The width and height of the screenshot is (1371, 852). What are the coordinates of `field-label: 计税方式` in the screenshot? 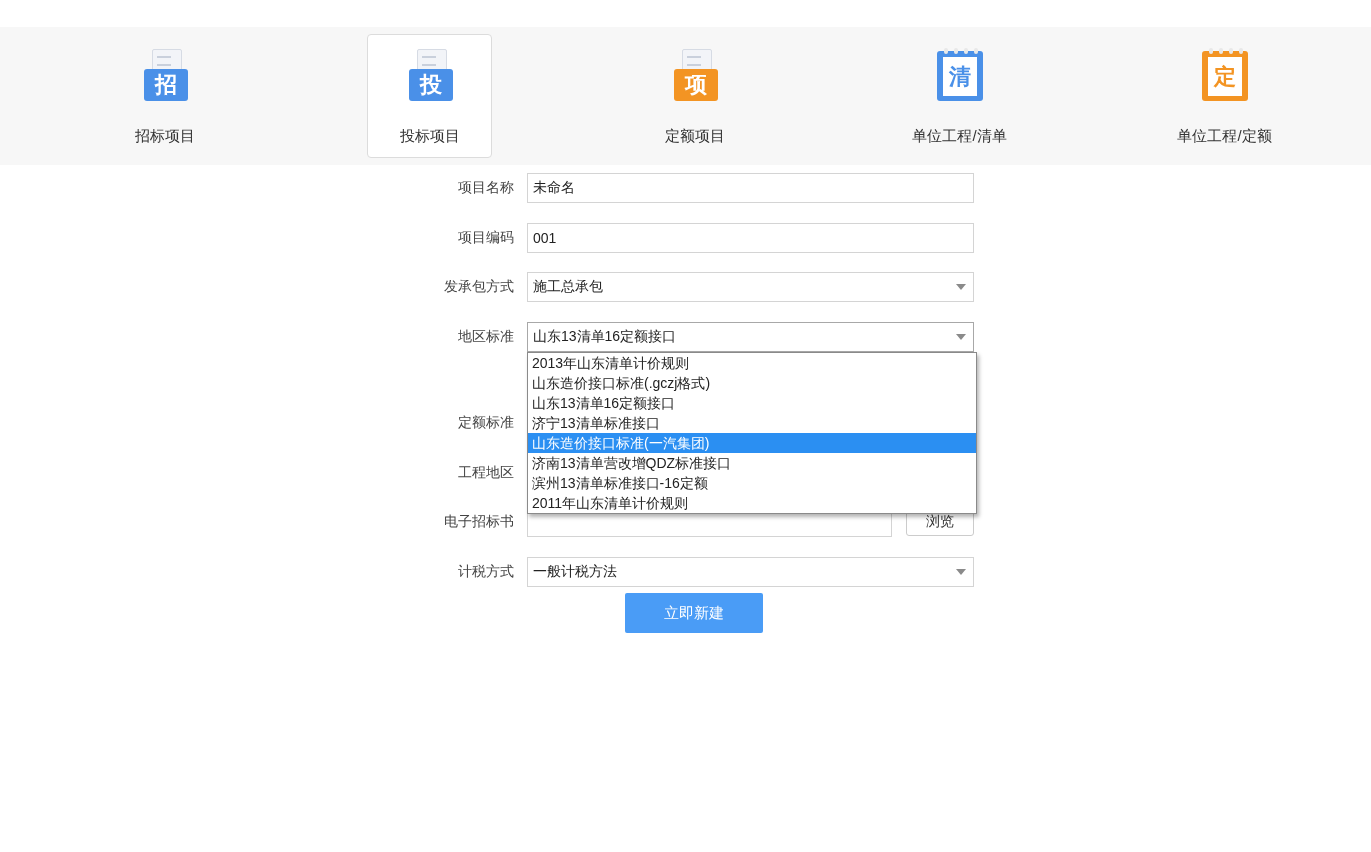 It's located at (485, 571).